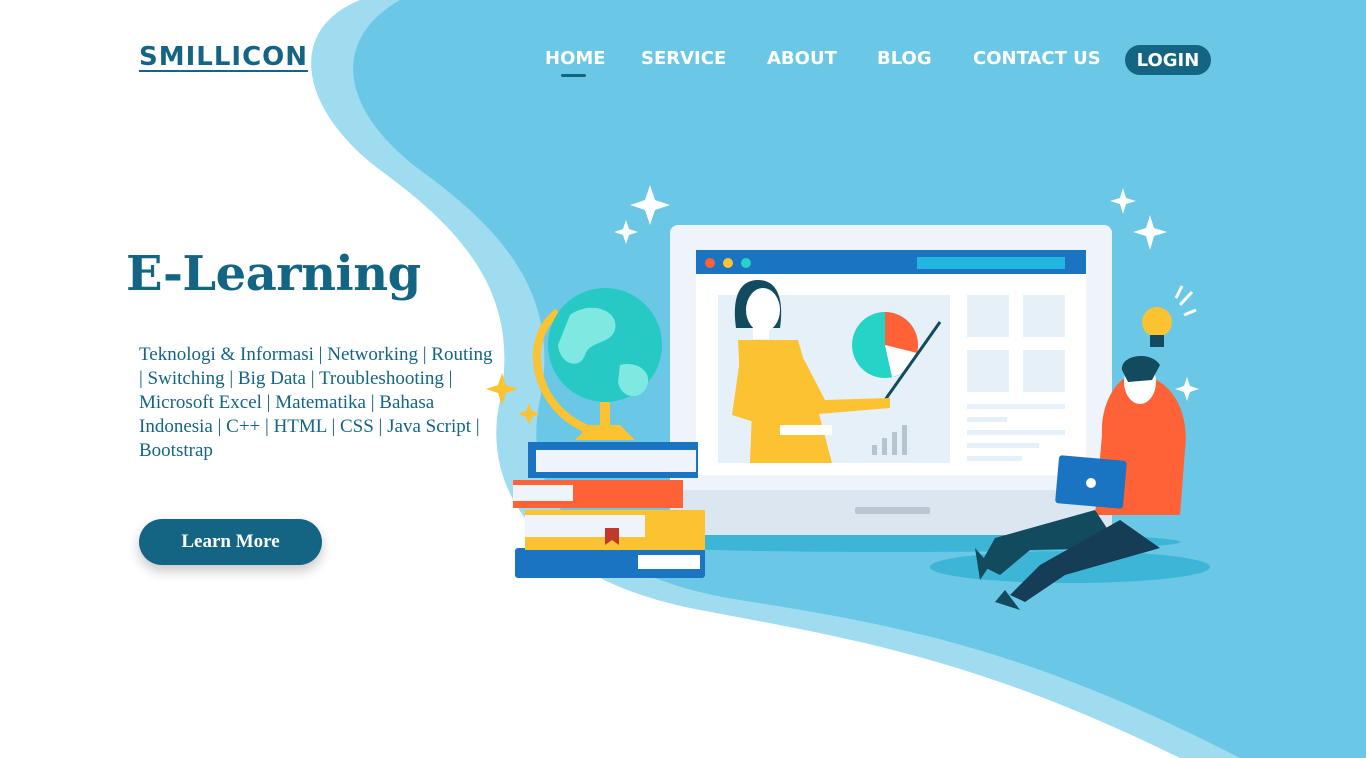  What do you see at coordinates (891, 380) in the screenshot?
I see `laptop-screen-icon` at bounding box center [891, 380].